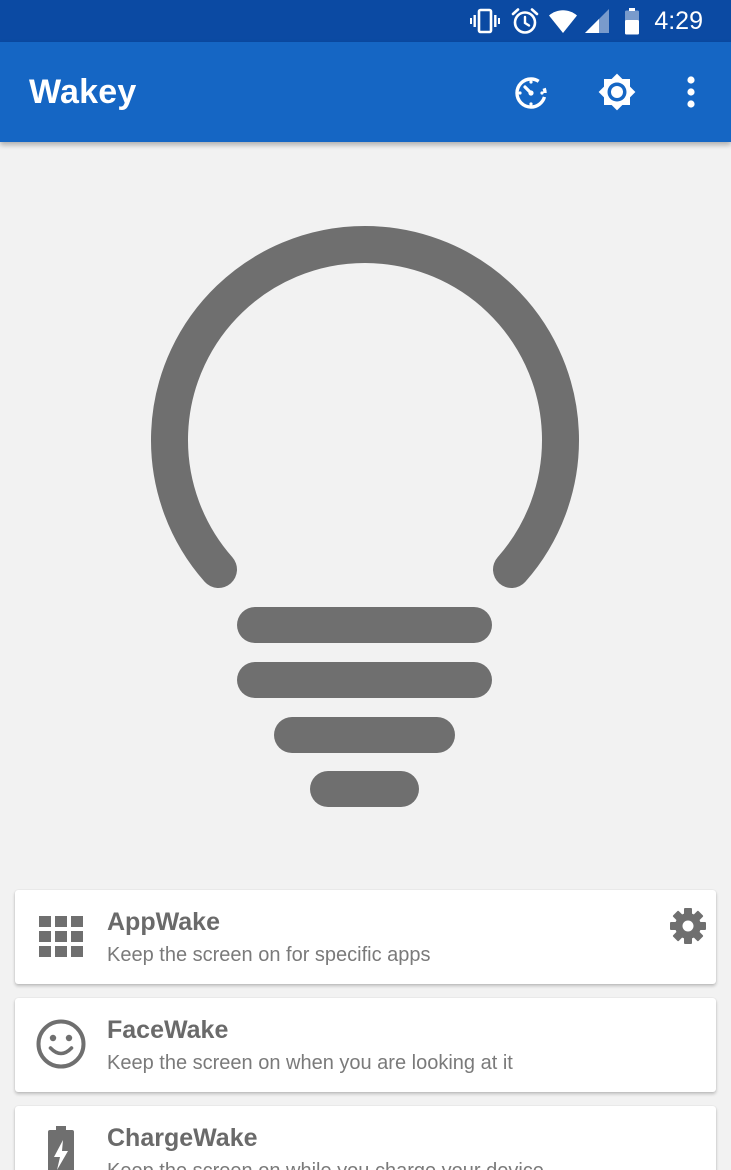 The height and width of the screenshot is (1170, 731). I want to click on smiley-face-icon, so click(61, 1044).